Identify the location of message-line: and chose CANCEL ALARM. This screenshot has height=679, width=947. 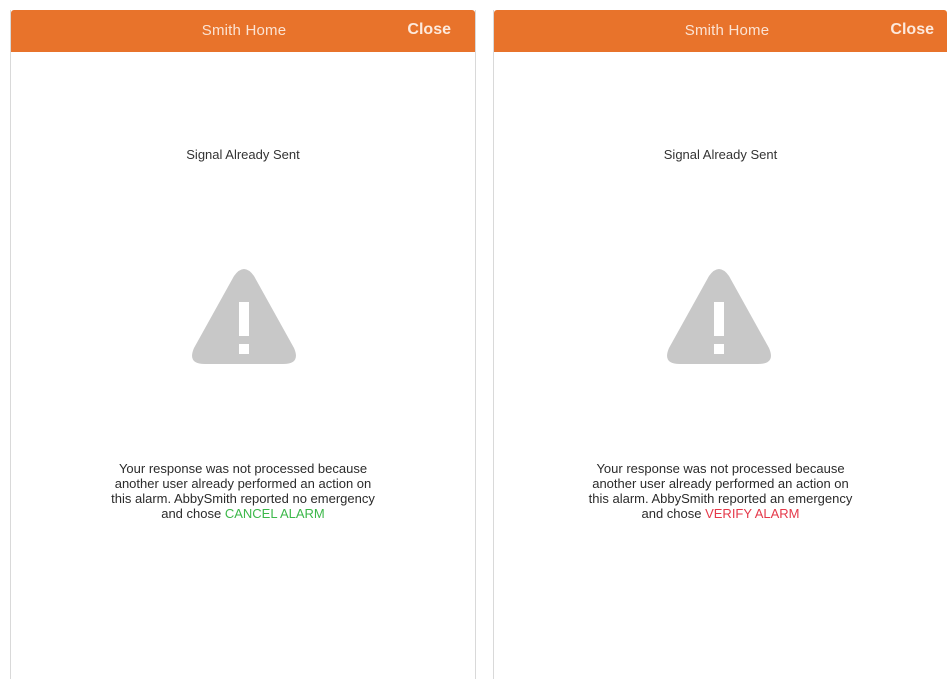
(243, 513).